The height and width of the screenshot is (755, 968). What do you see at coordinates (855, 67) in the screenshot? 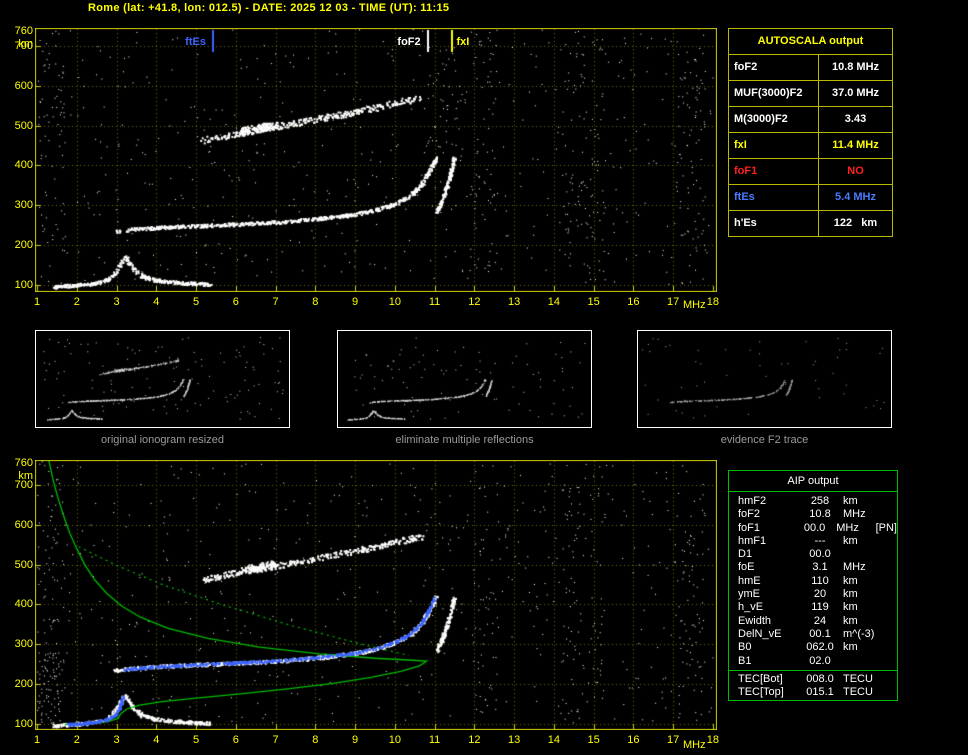
I see `autoscala-row-value: 10.8 MHz` at bounding box center [855, 67].